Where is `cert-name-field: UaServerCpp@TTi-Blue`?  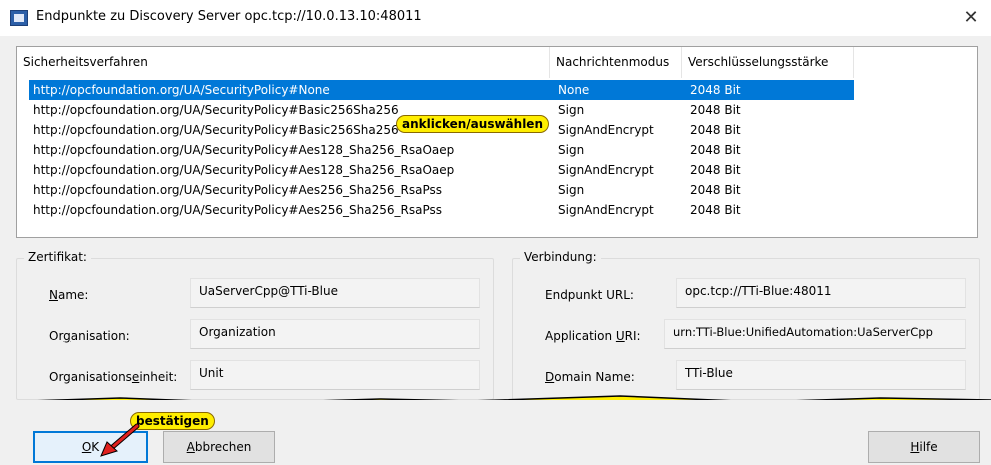 cert-name-field: UaServerCpp@TTi-Blue is located at coordinates (335, 293).